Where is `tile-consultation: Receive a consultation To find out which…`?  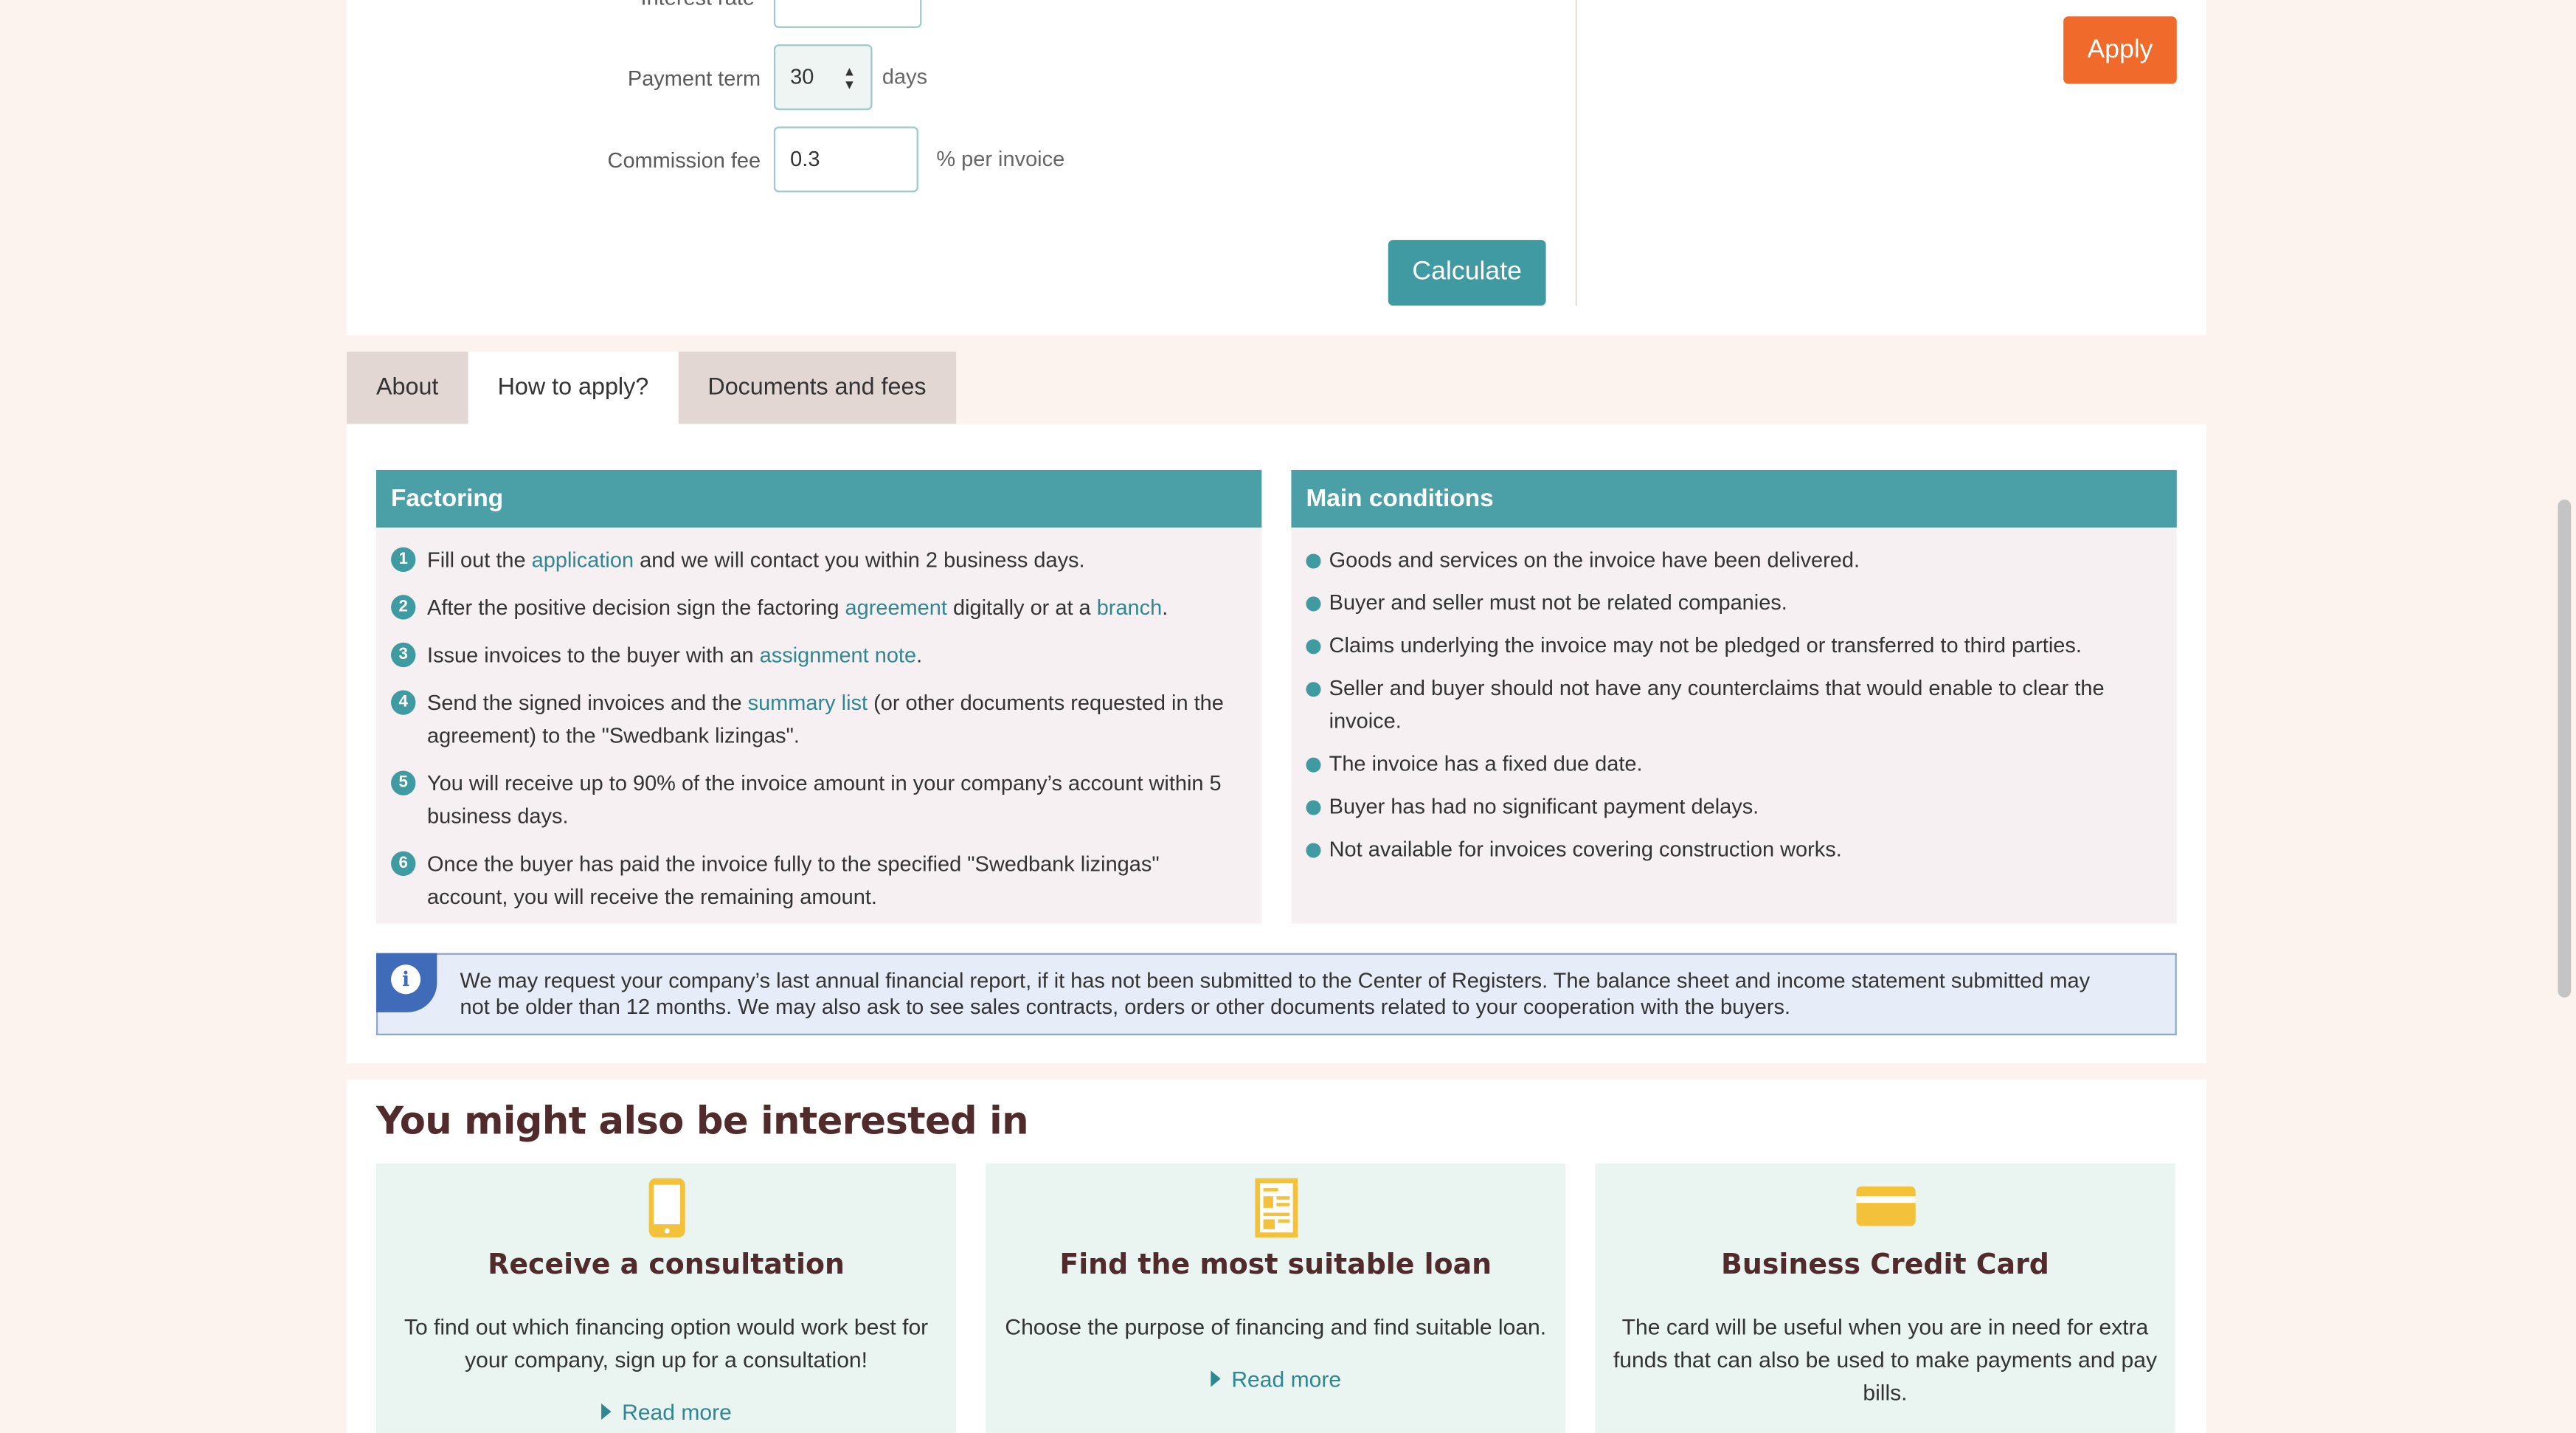
tile-consultation: Receive a consultation To find out which… is located at coordinates (666, 1298).